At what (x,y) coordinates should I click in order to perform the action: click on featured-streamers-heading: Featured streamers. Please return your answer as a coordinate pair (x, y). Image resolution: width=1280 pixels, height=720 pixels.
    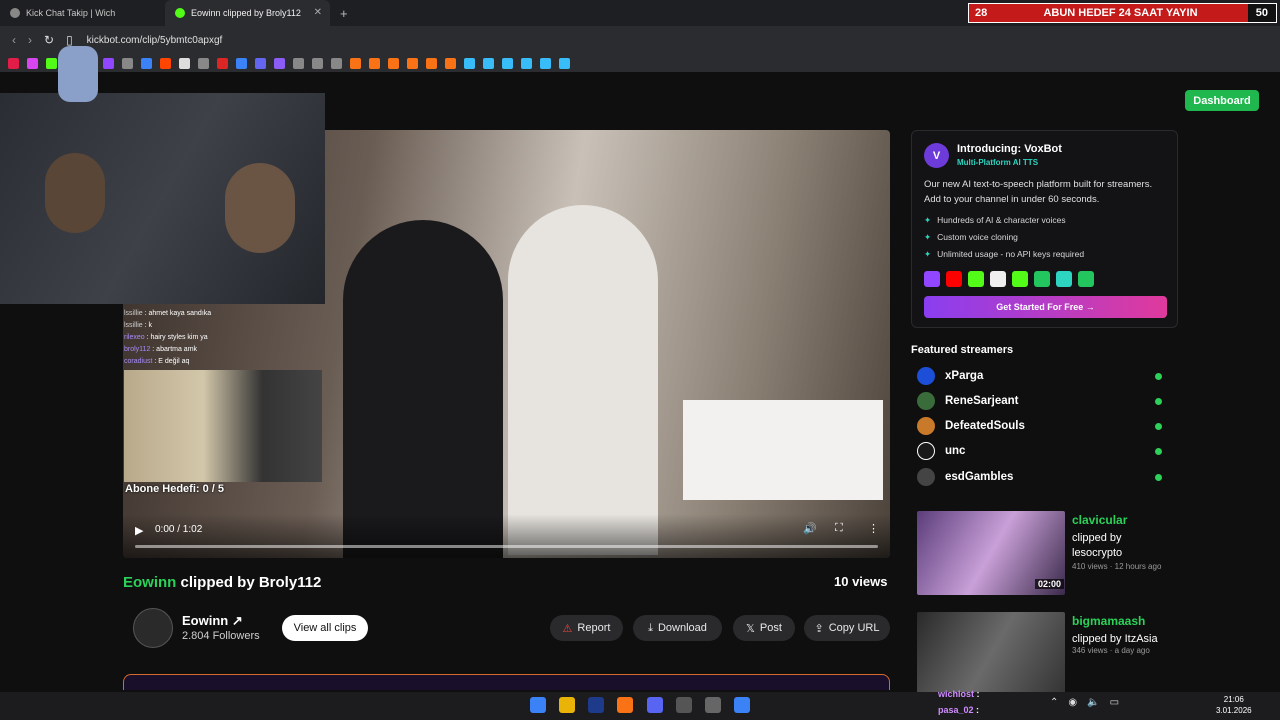
    Looking at the image, I should click on (962, 350).